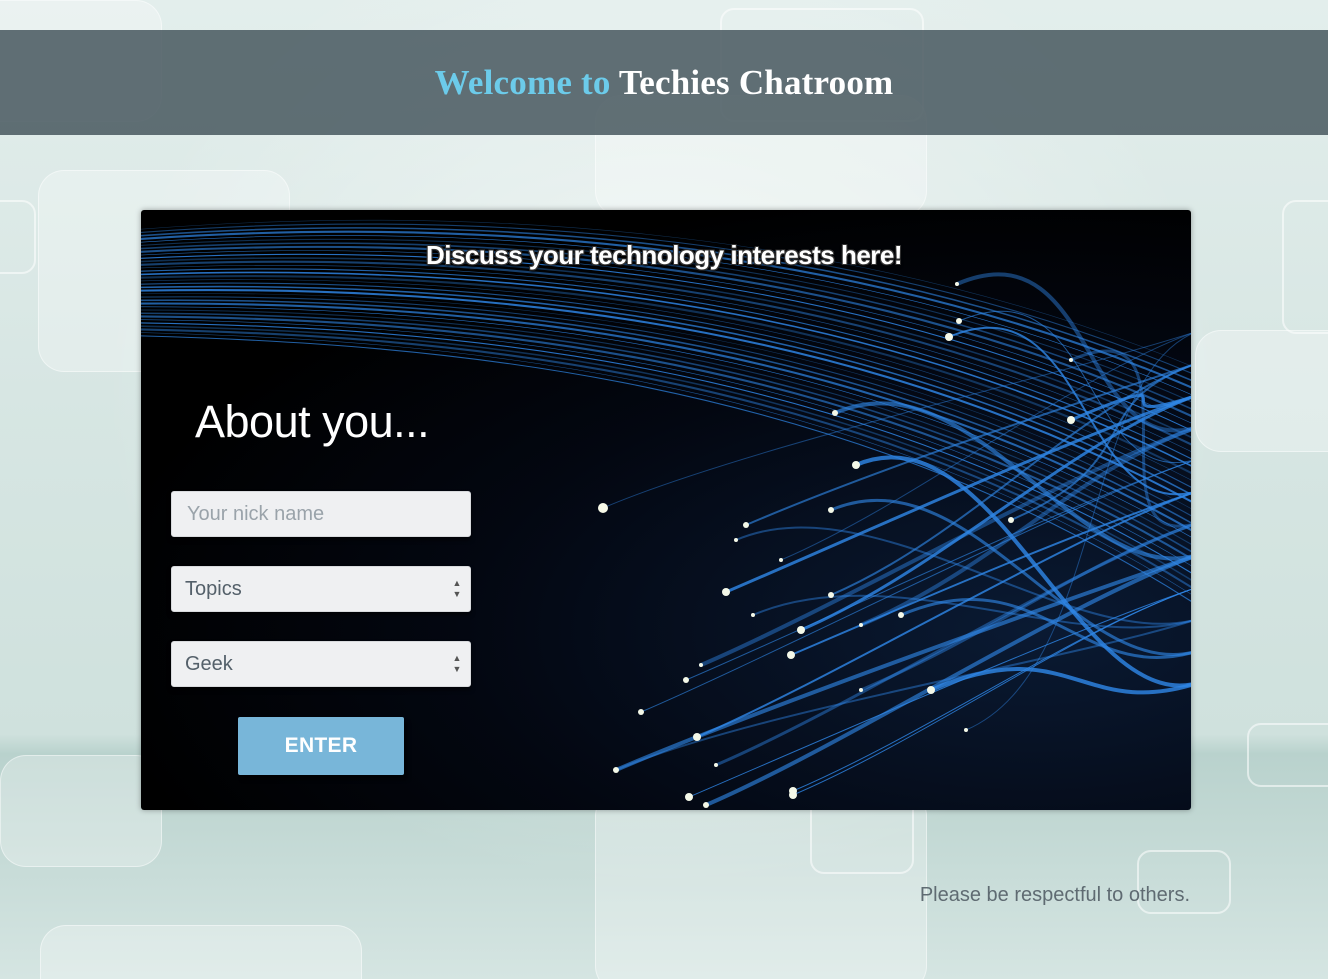 The image size is (1328, 979). I want to click on enter-button: ENTER, so click(321, 746).